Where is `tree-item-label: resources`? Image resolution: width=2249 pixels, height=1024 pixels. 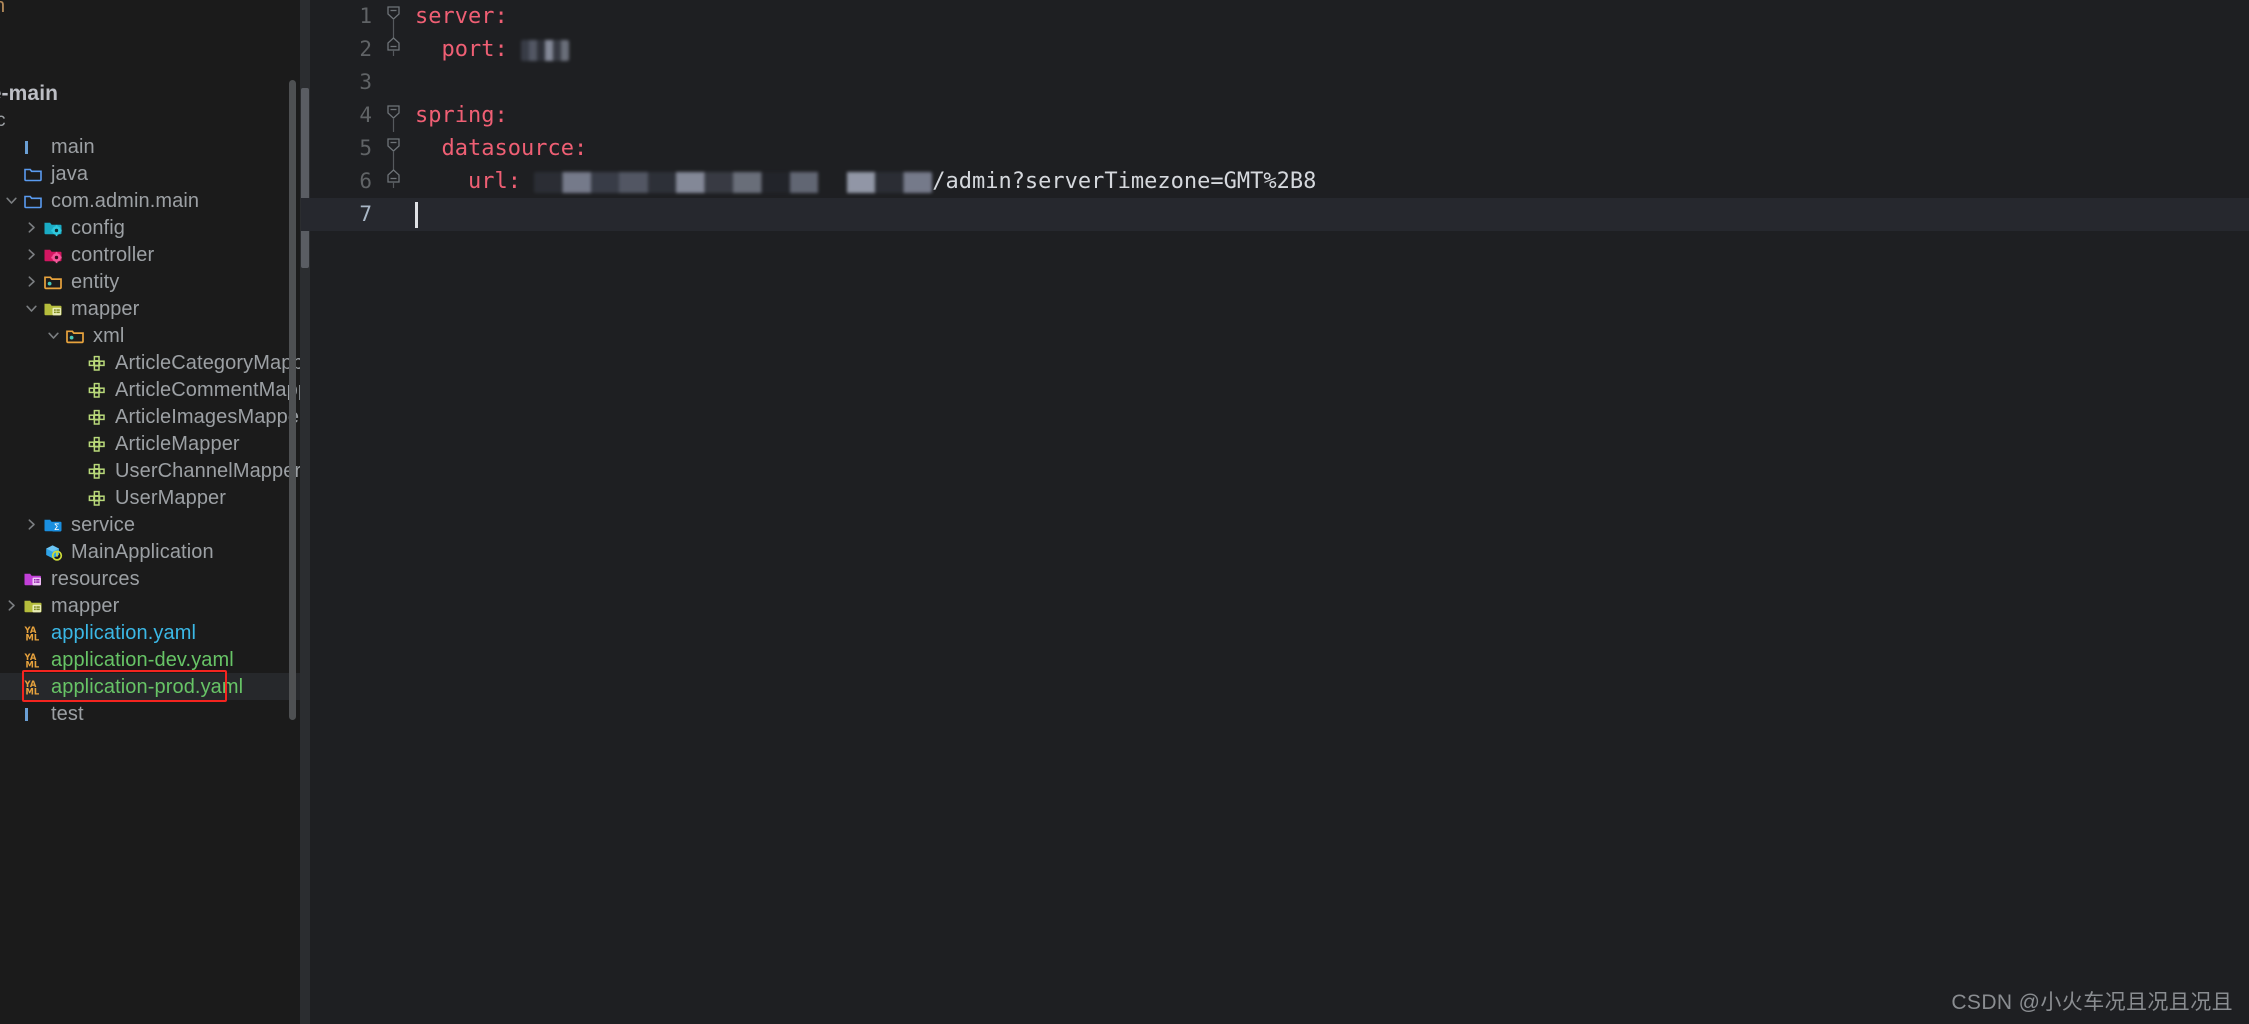 tree-item-label: resources is located at coordinates (95, 578).